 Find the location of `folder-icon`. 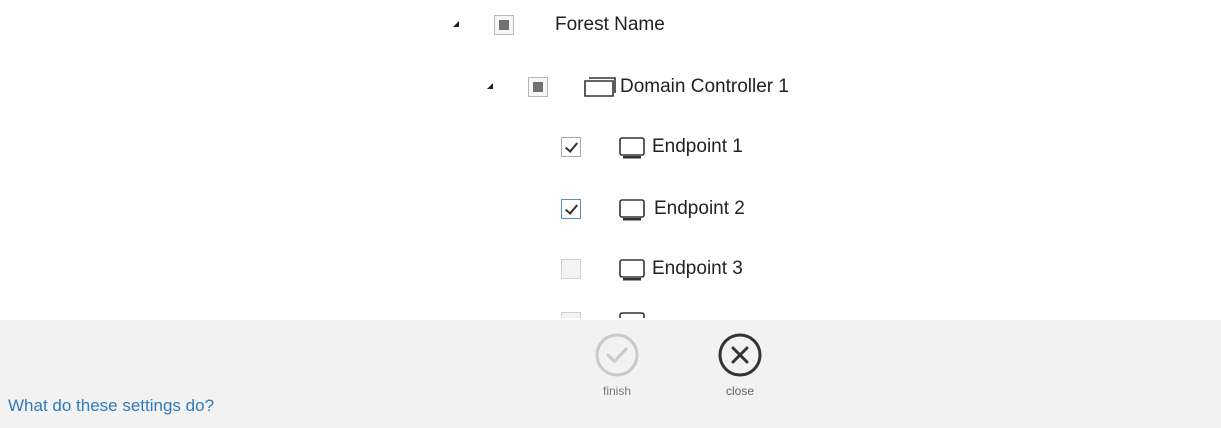

folder-icon is located at coordinates (600, 87).